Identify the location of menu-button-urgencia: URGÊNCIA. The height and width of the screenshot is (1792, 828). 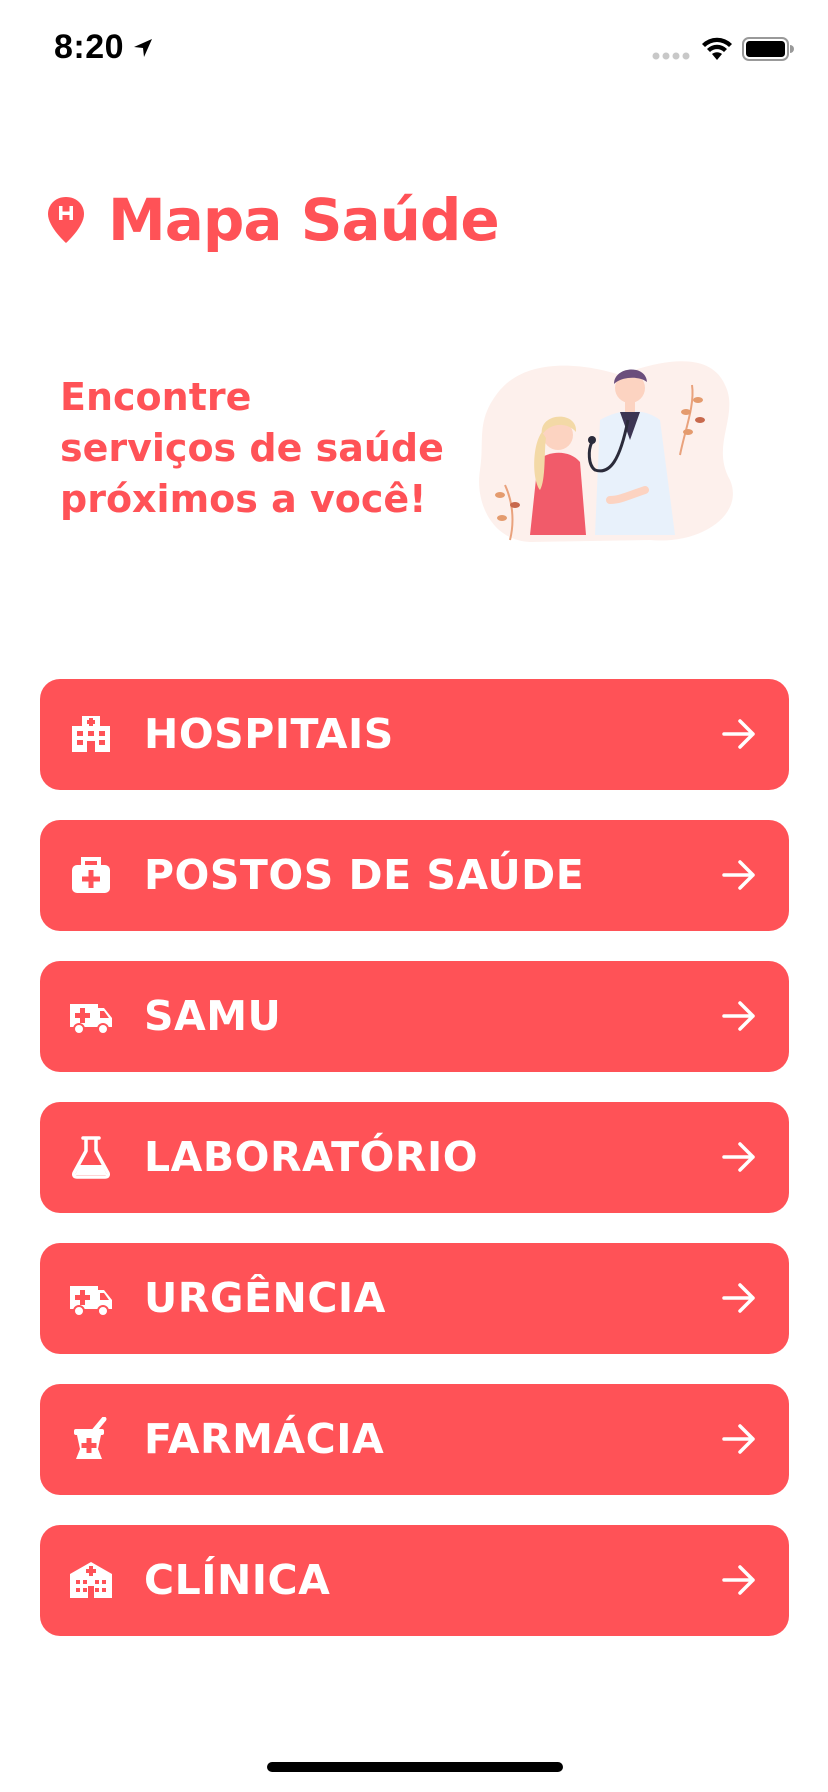
(414, 1298).